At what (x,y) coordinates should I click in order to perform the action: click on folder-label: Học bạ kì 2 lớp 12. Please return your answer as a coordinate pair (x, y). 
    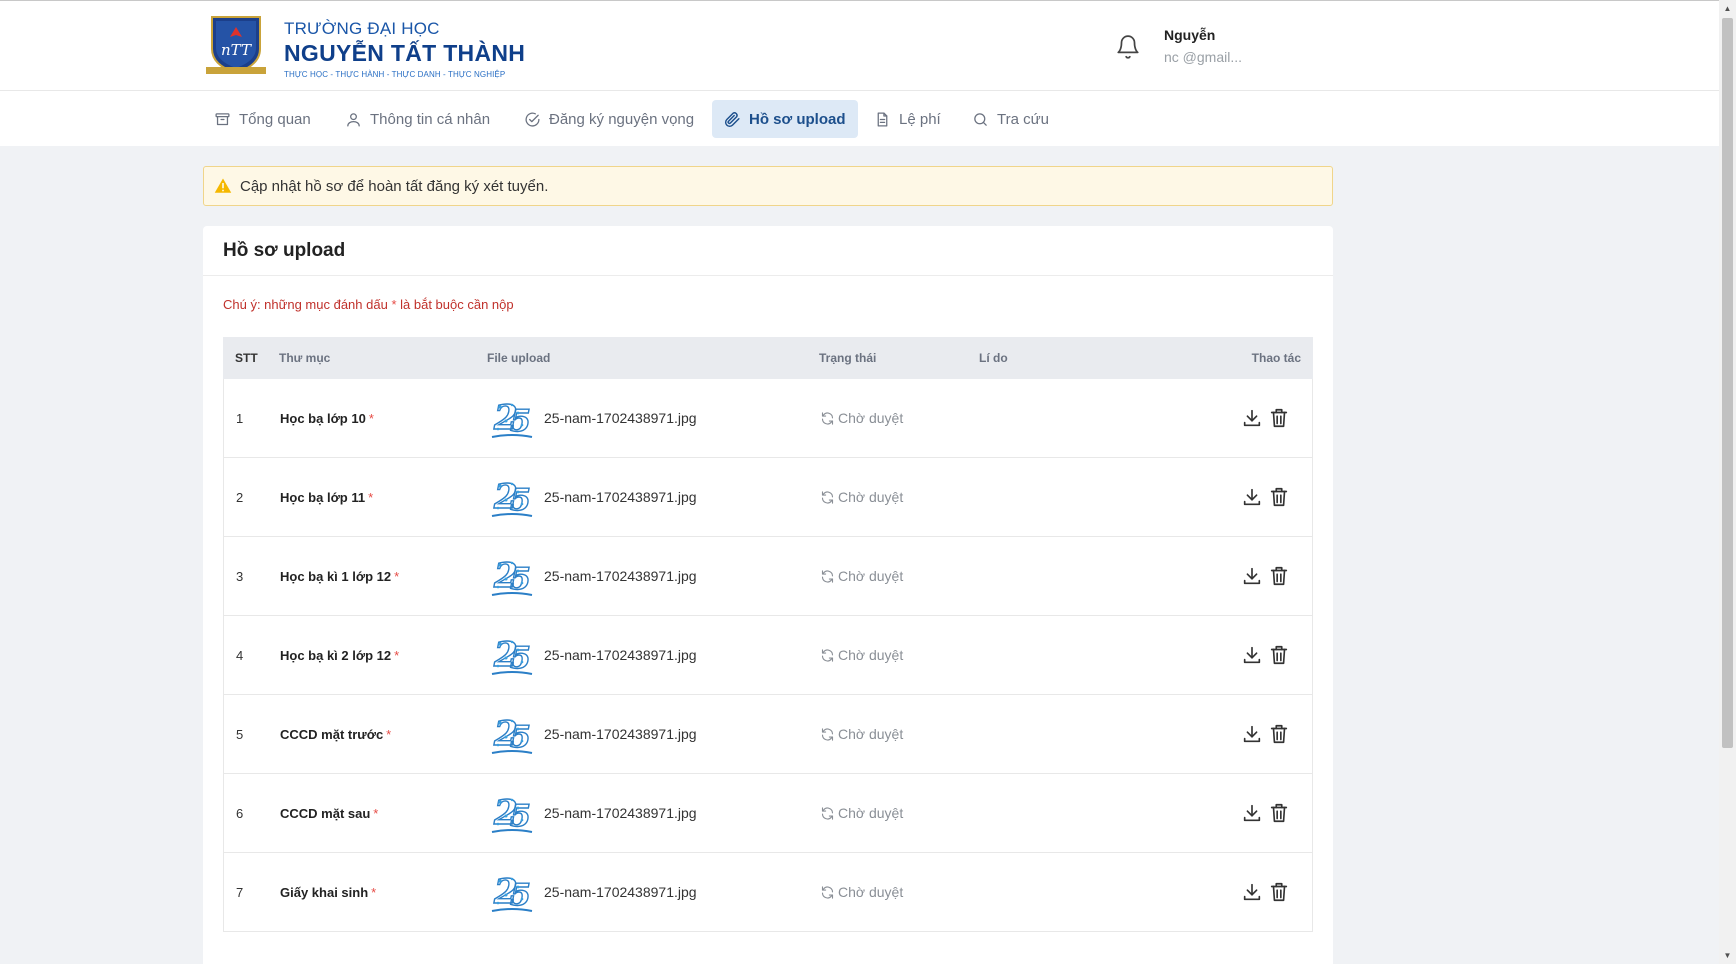
    Looking at the image, I should click on (336, 655).